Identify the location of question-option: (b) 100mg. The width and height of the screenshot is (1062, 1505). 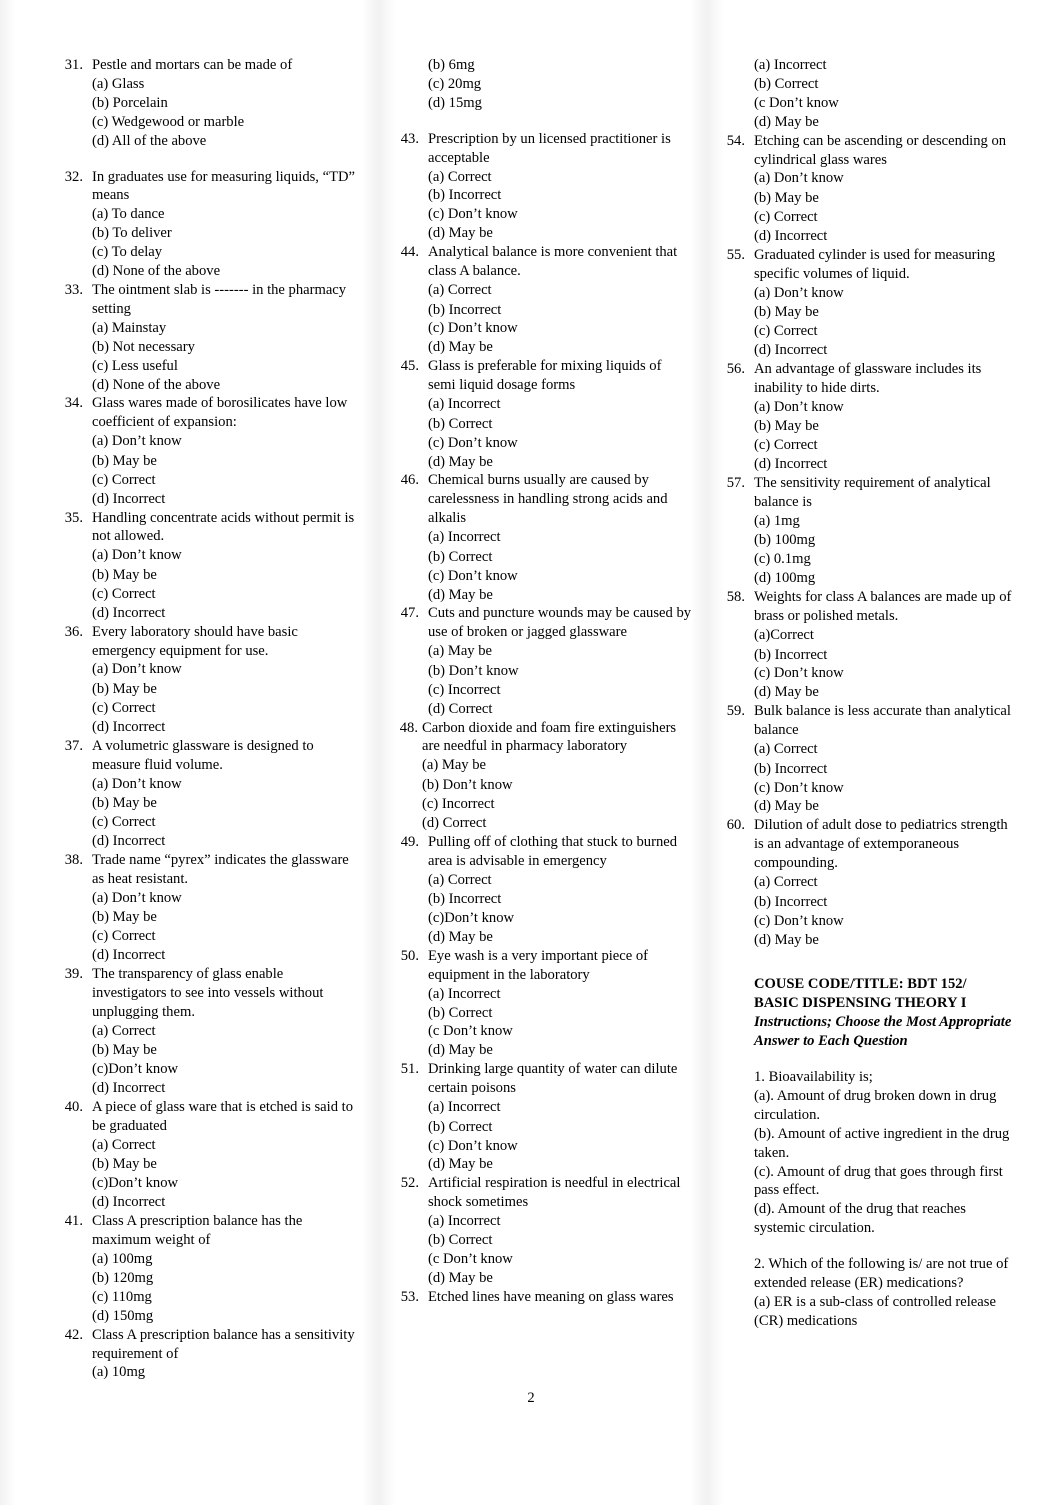
(886, 540).